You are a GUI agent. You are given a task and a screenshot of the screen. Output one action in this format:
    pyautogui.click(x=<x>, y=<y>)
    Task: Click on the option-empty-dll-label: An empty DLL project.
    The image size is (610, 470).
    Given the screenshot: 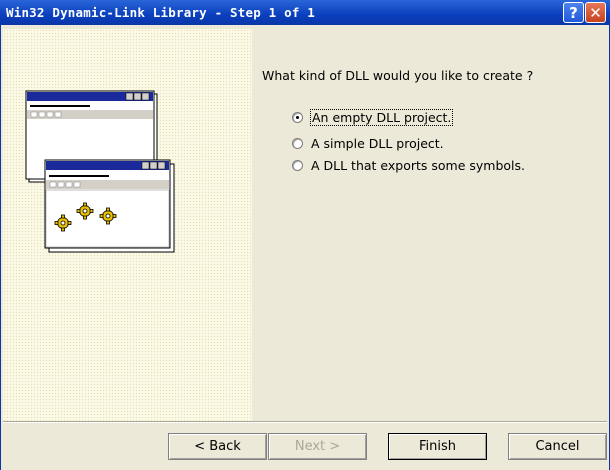 What is the action you would take?
    pyautogui.click(x=382, y=117)
    